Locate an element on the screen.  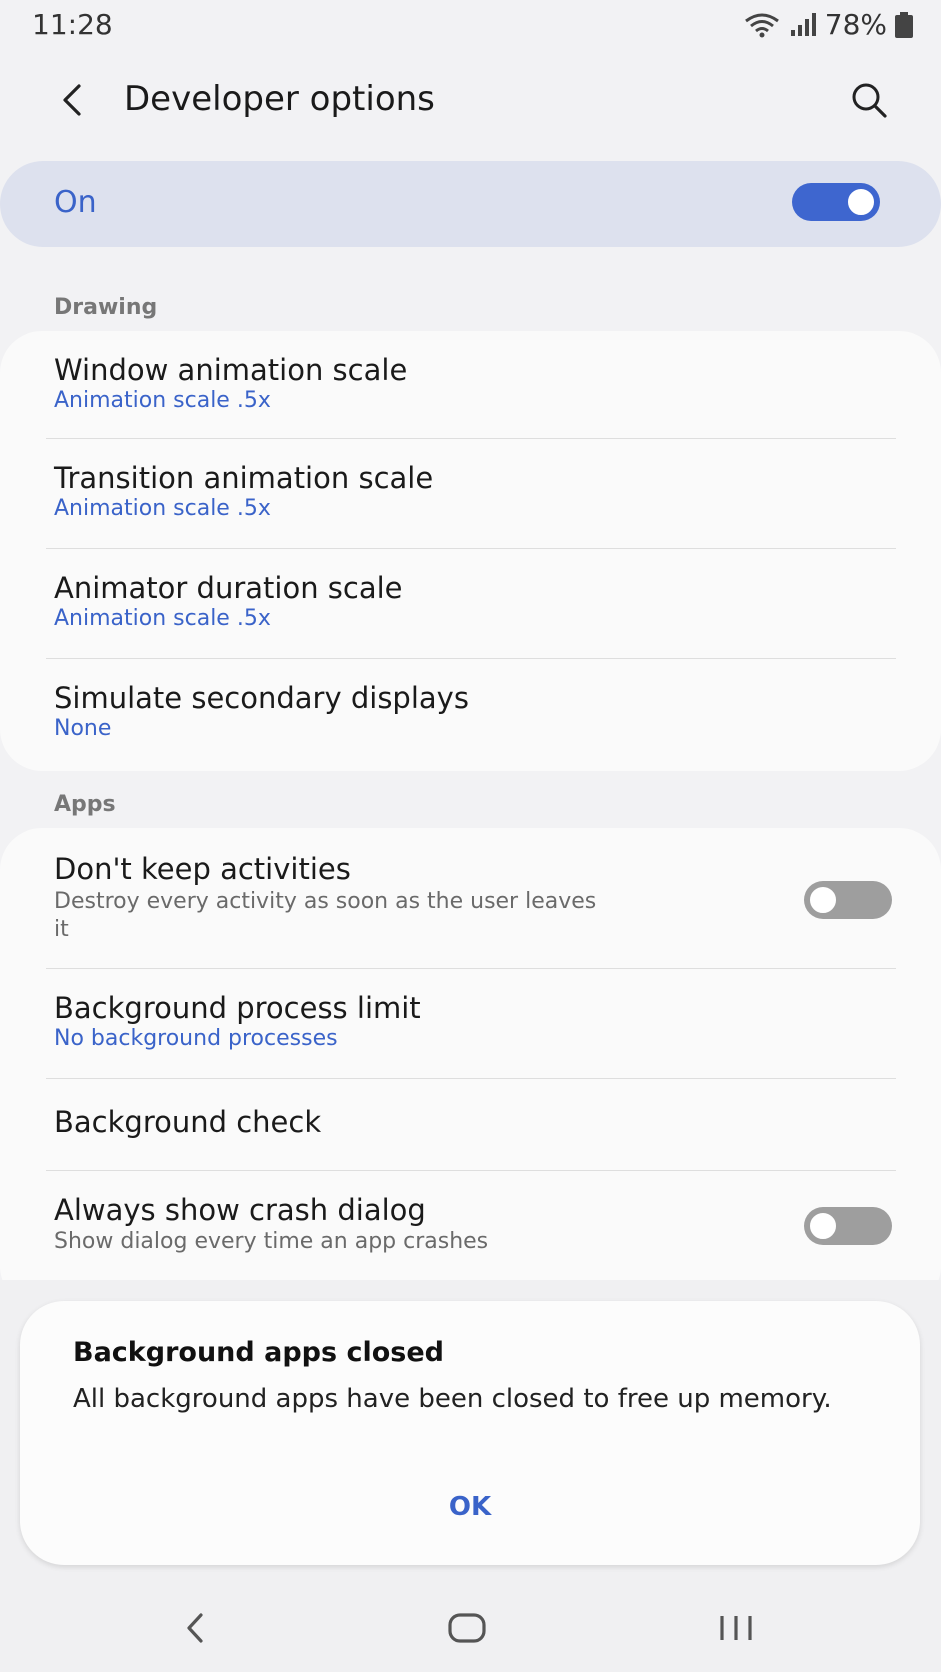
back-arrow-icon is located at coordinates (72, 102).